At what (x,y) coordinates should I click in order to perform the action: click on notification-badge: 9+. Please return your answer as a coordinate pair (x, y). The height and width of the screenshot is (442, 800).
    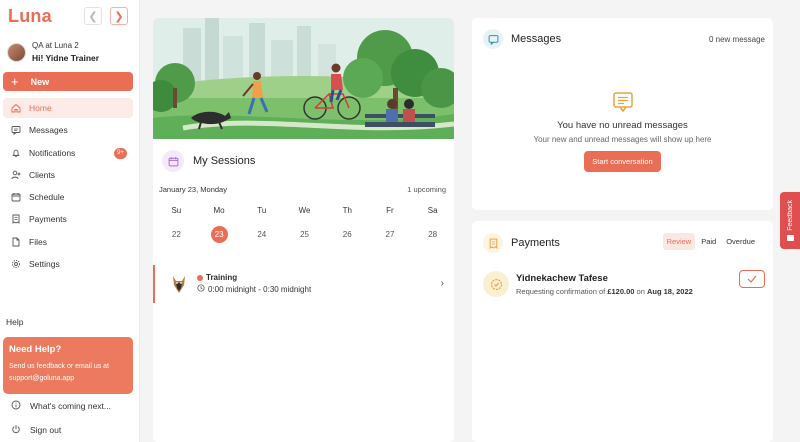
    Looking at the image, I should click on (120, 153).